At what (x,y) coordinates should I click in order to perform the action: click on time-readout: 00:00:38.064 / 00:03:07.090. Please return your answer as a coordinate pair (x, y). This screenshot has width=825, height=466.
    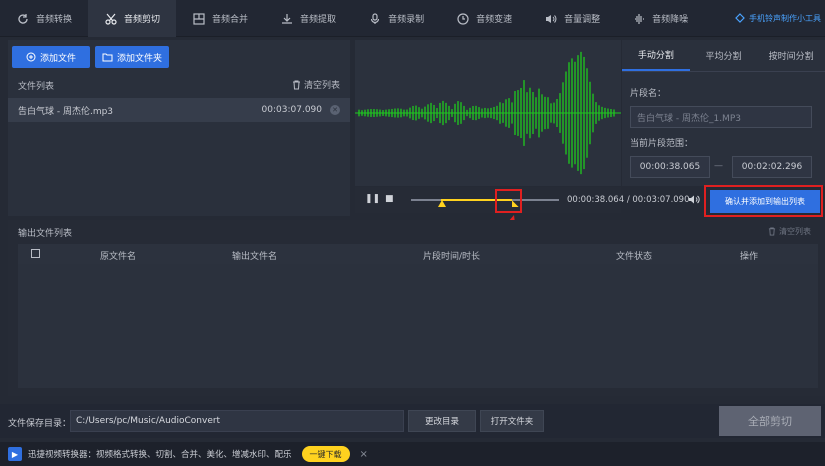
    Looking at the image, I should click on (628, 200).